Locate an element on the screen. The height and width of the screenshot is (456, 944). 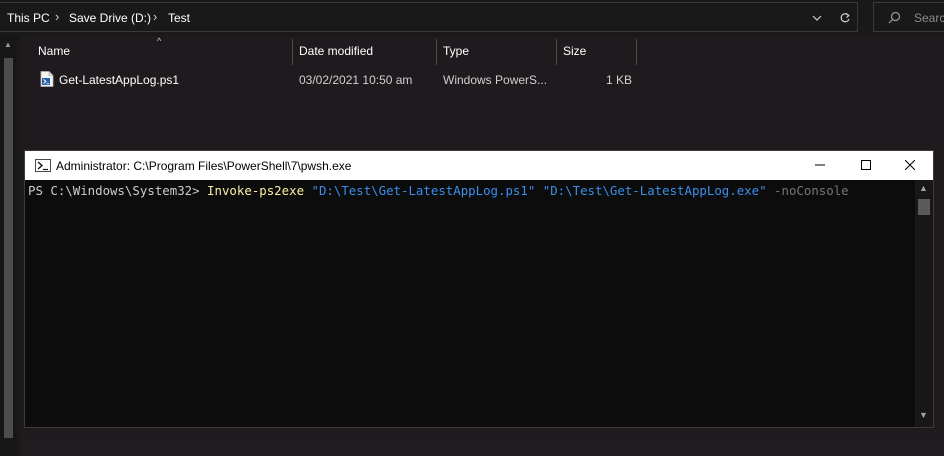
file-pane-footer is located at coordinates (482, 447).